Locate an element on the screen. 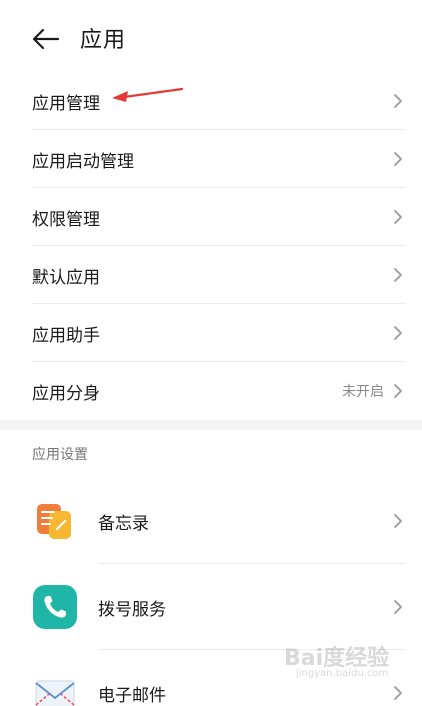 This screenshot has width=422, height=706. menu-item-app-twin: 应用分身 未开启 is located at coordinates (211, 391).